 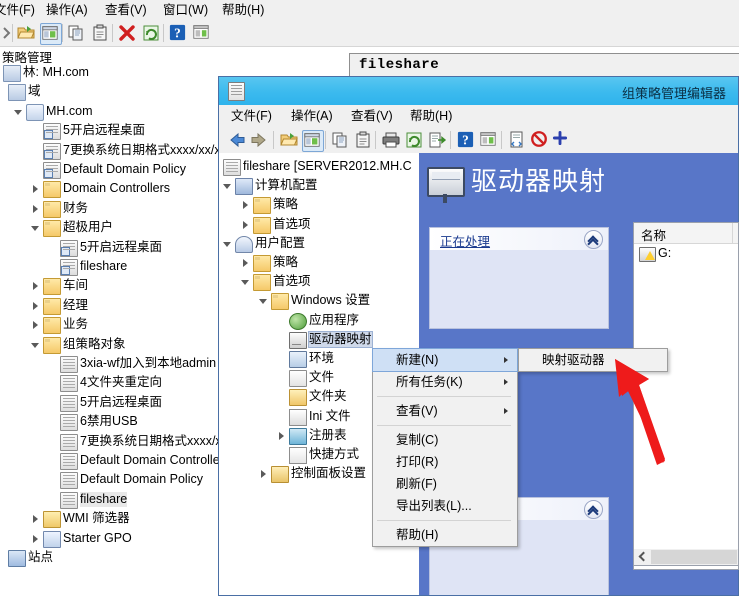 I want to click on fileshare-tab: fileshare, so click(x=544, y=65).